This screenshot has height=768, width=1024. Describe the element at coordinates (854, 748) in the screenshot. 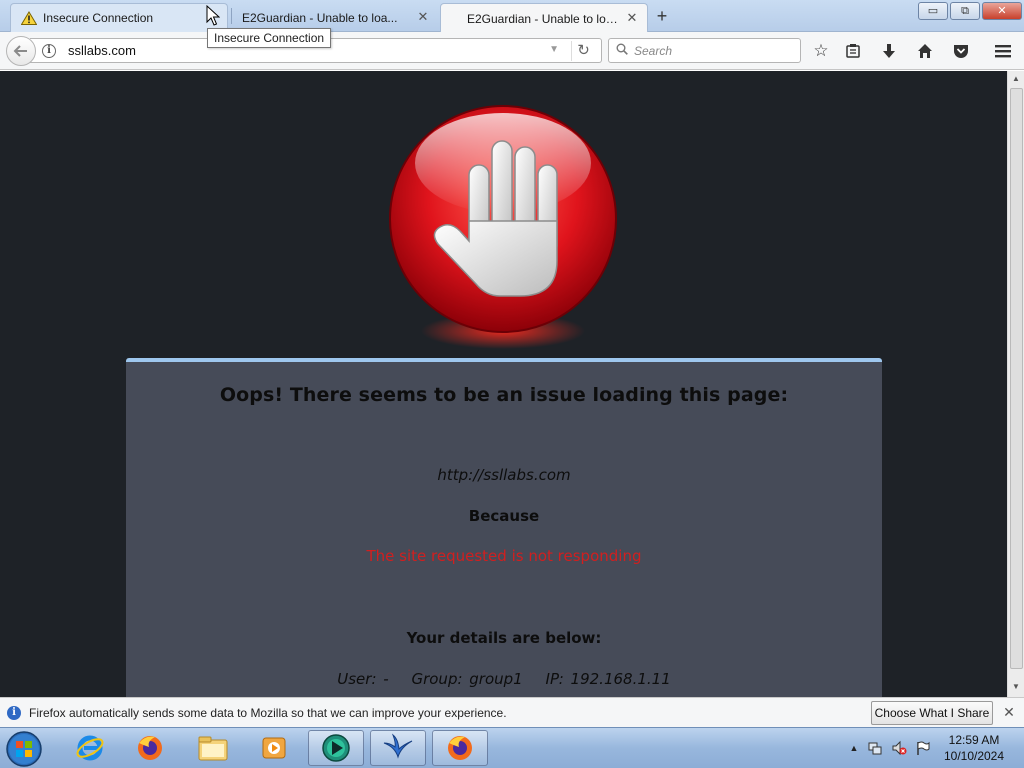

I see `show-hidden-icons-icon: ▲` at that location.